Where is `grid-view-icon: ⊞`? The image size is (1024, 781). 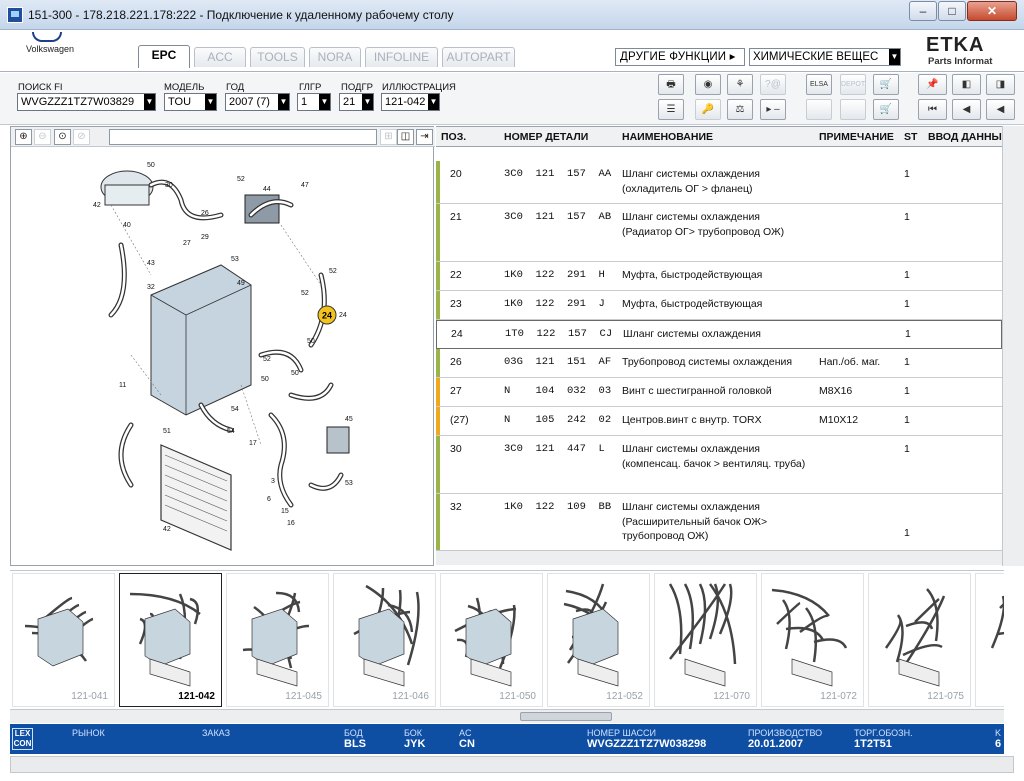 grid-view-icon: ⊞ is located at coordinates (388, 137).